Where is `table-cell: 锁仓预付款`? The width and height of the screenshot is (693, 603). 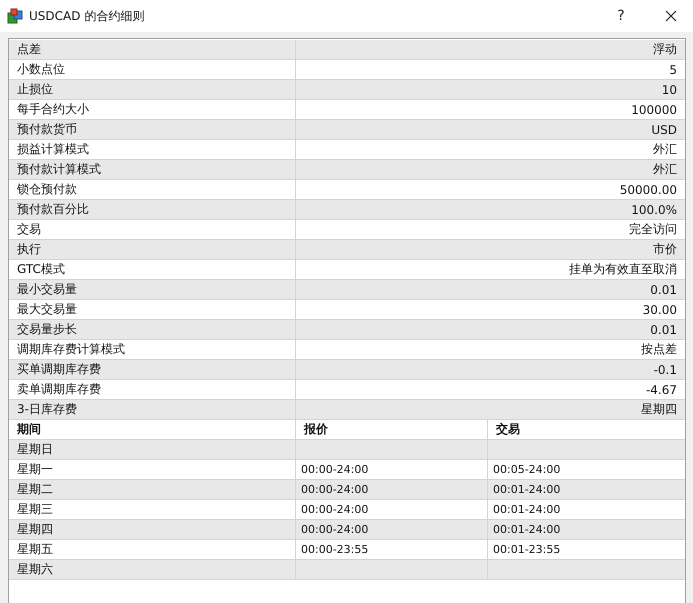 table-cell: 锁仓预付款 is located at coordinates (152, 189).